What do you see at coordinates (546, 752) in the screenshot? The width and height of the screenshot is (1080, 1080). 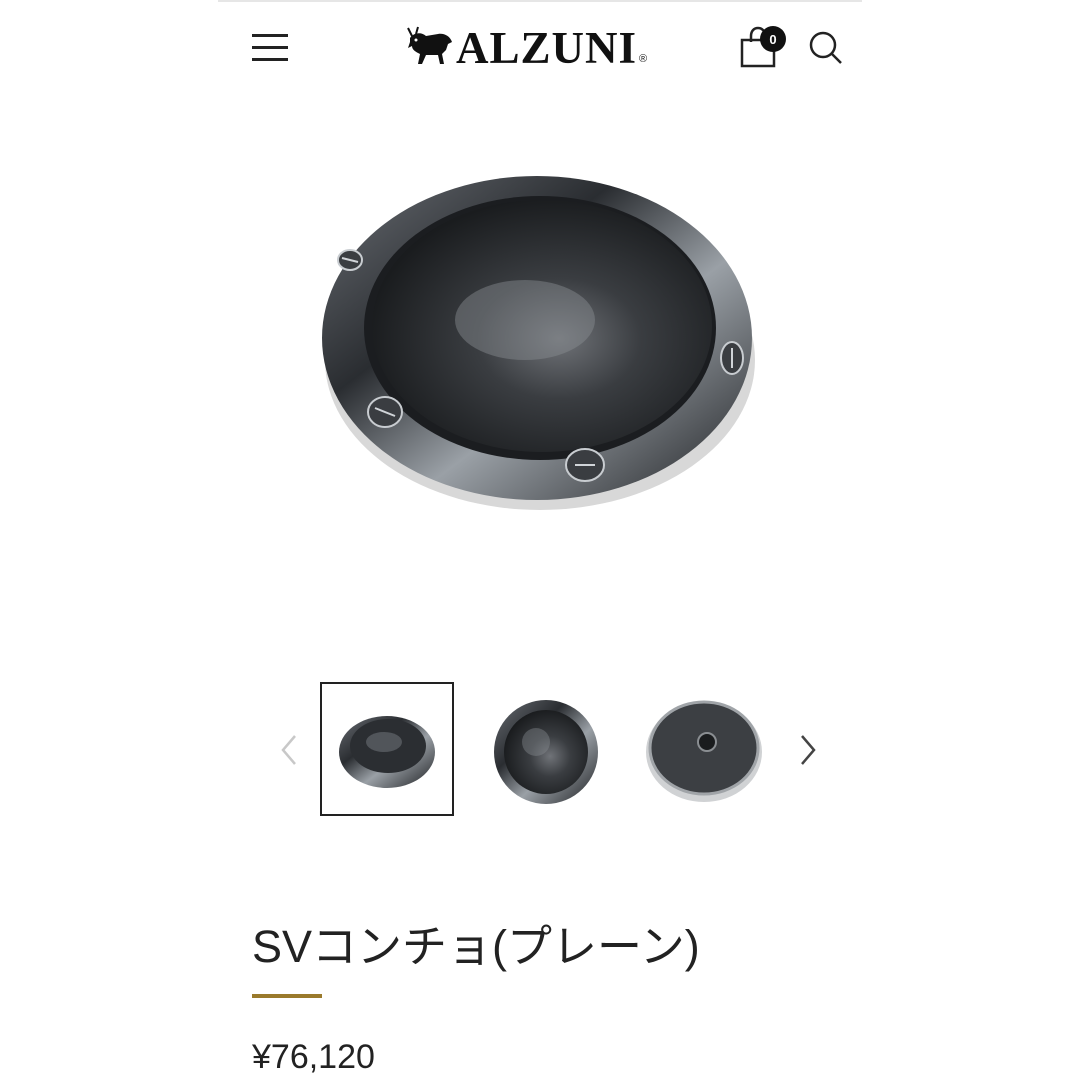 I see `thumbnail-image-front` at bounding box center [546, 752].